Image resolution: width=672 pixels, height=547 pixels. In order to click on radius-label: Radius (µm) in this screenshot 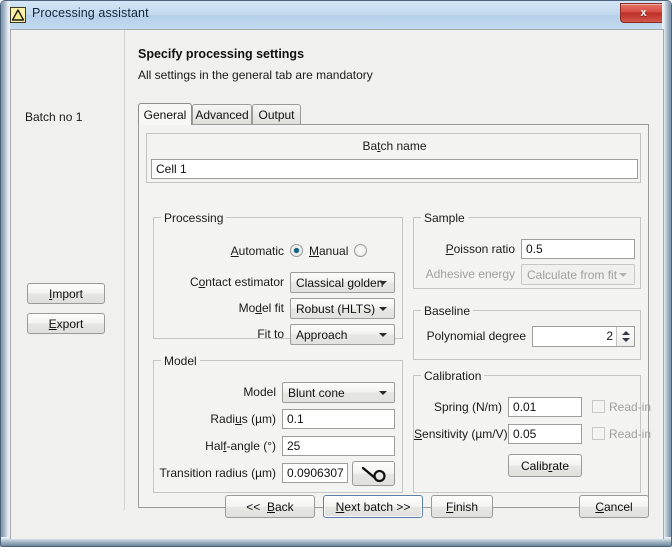, I will do `click(243, 419)`.